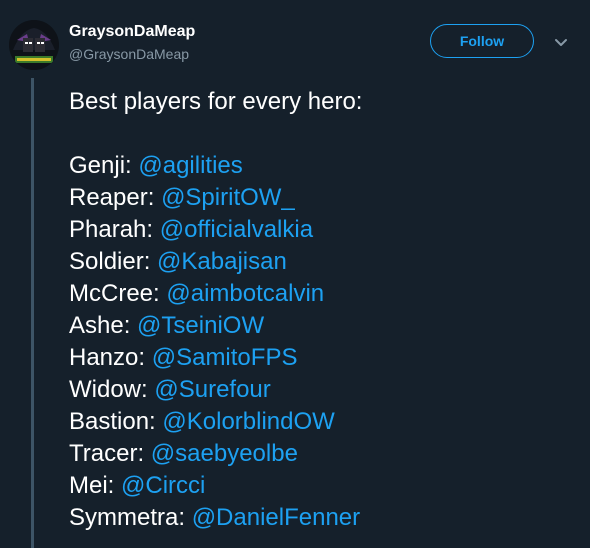 This screenshot has height=548, width=590. I want to click on thread-line, so click(32, 313).